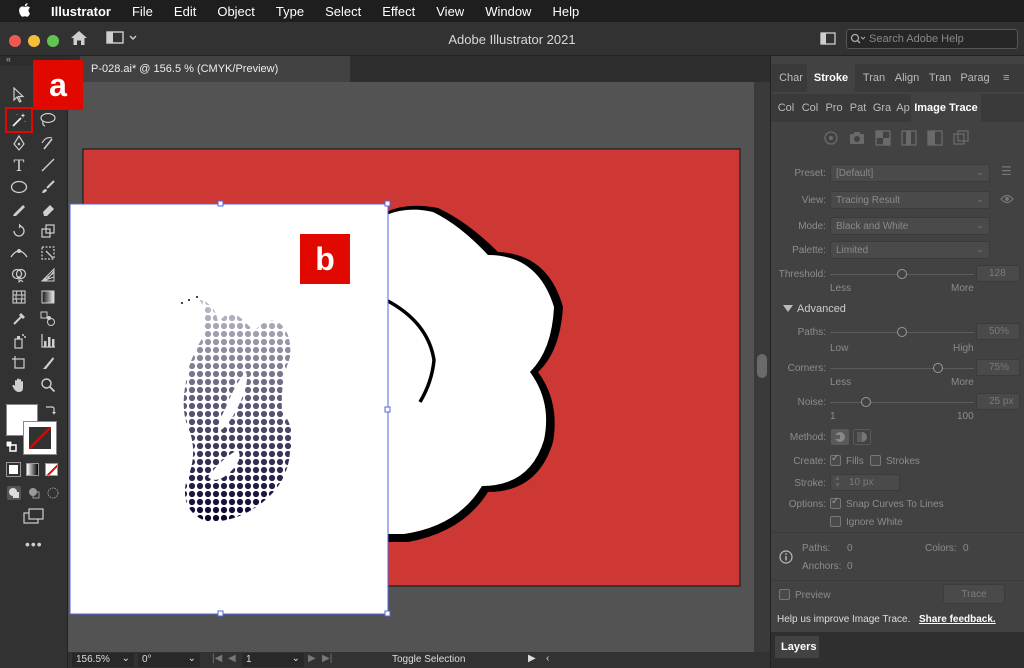 The height and width of the screenshot is (668, 1024). Describe the element at coordinates (11, 447) in the screenshot. I see `default-fill-stroke-icon` at that location.